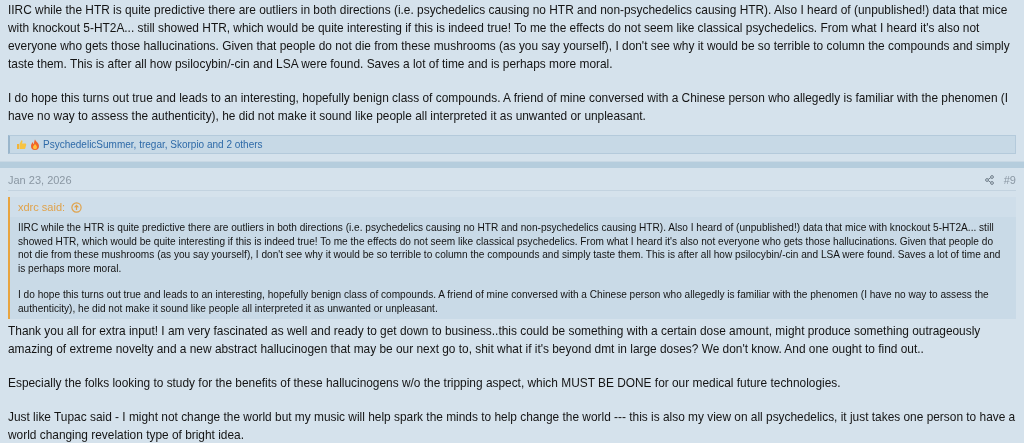  I want to click on quote-author: xdrc said:, so click(42, 207).